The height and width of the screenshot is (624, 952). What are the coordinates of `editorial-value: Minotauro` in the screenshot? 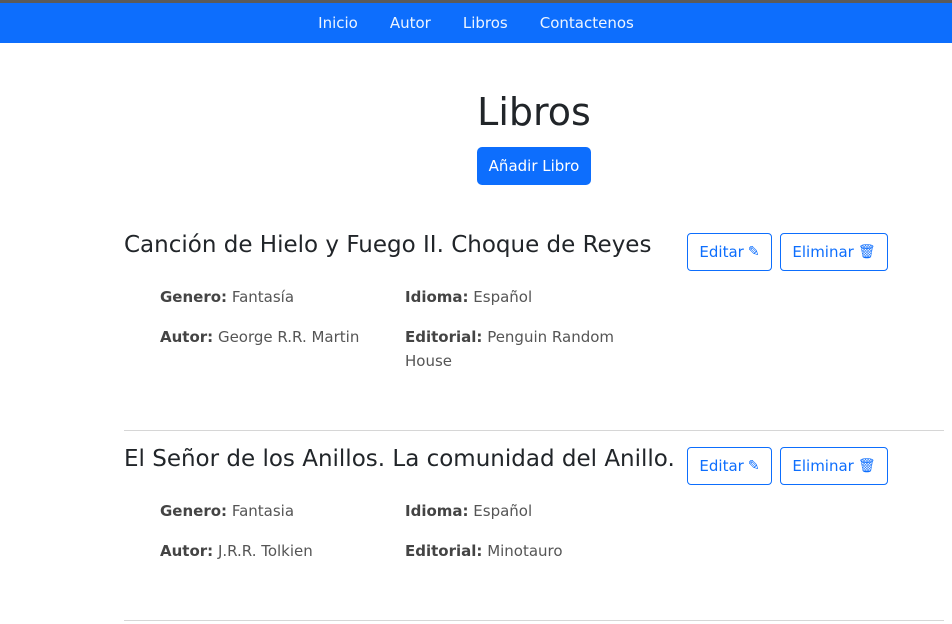 It's located at (525, 551).